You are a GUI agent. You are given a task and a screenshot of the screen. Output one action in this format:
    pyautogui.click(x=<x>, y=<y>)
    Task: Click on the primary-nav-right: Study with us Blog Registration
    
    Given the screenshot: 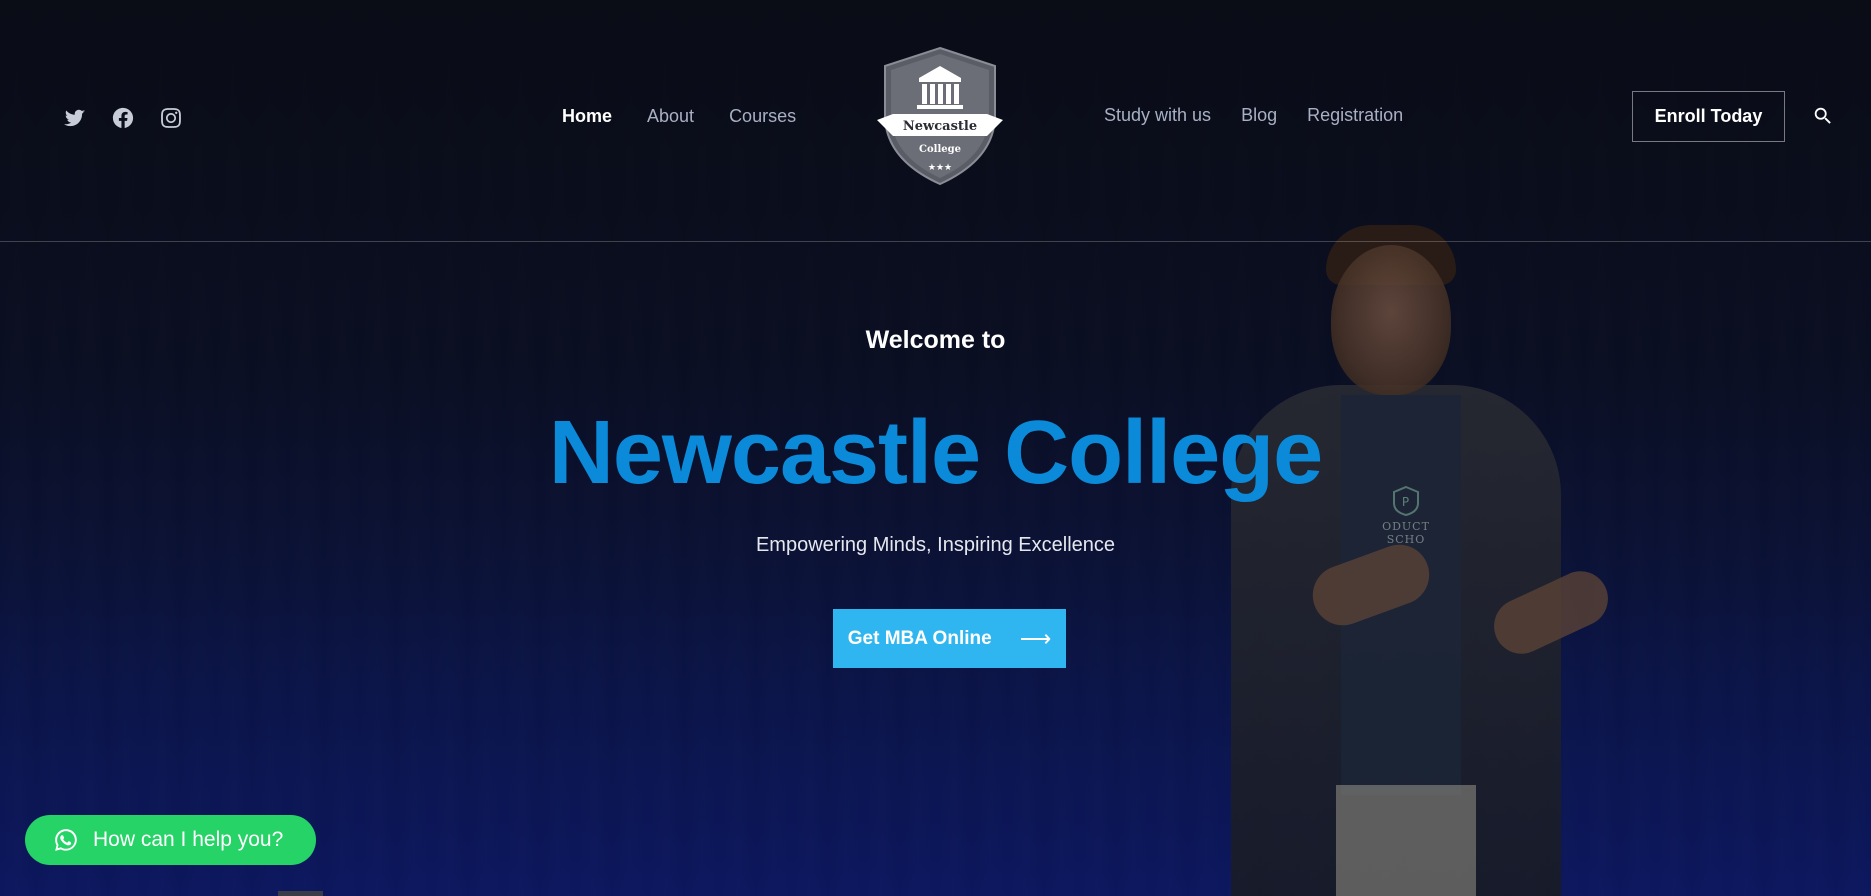 What is the action you would take?
    pyautogui.click(x=1253, y=115)
    